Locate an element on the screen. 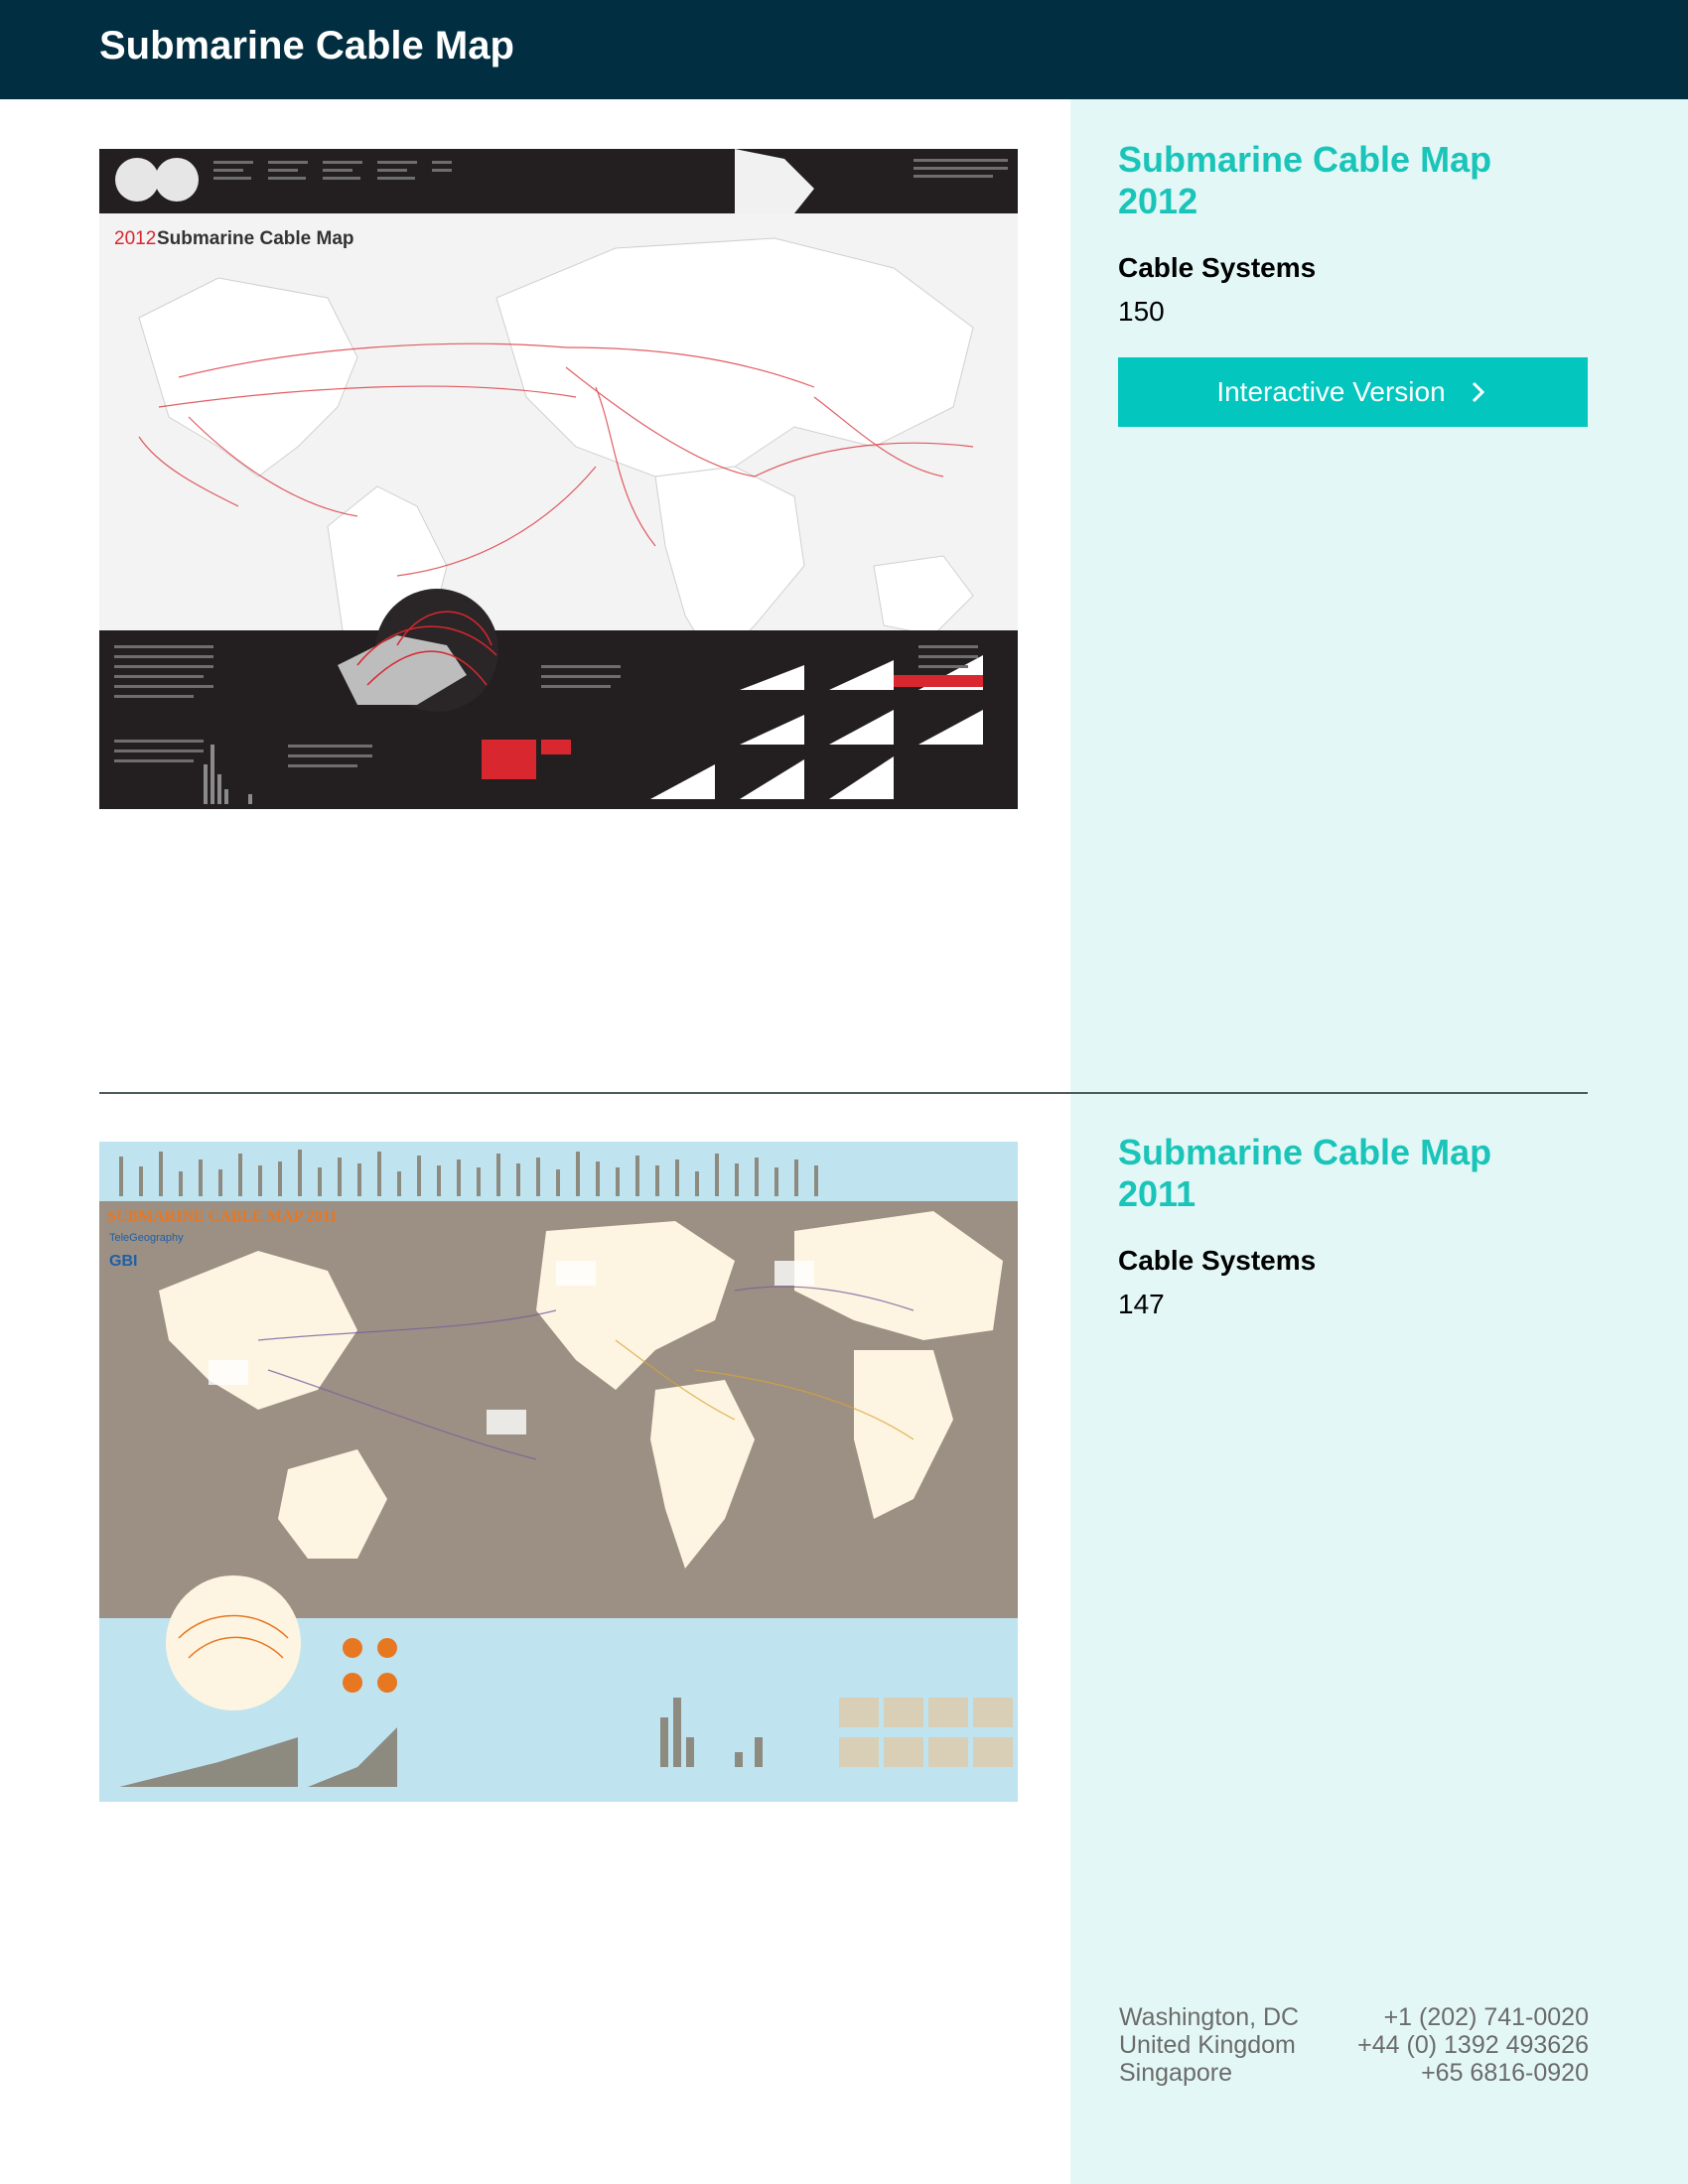 The height and width of the screenshot is (2184, 1688). office-location: Washington, DC is located at coordinates (1209, 2017).